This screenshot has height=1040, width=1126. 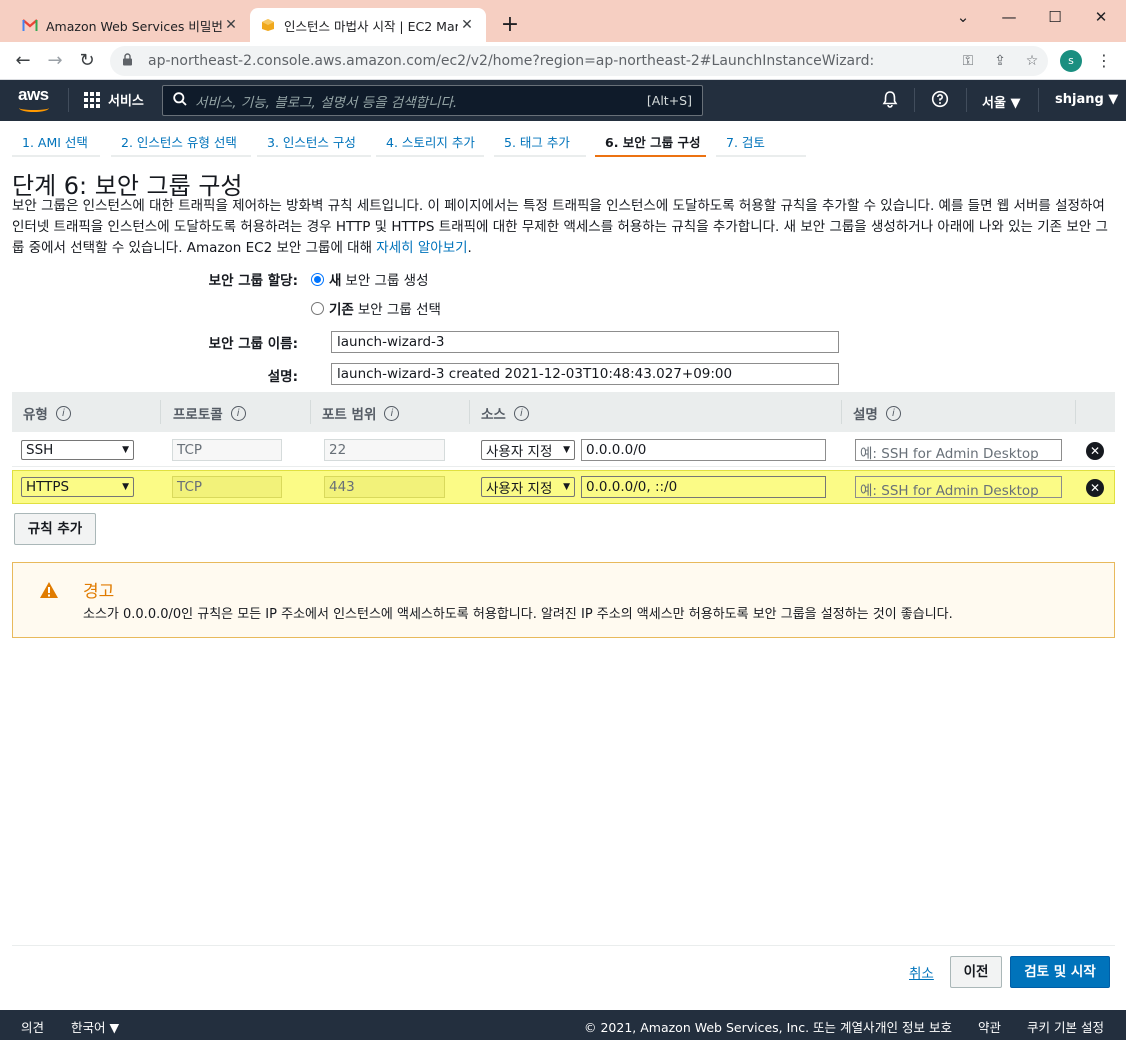 What do you see at coordinates (99, 592) in the screenshot?
I see `warning-title: 경고` at bounding box center [99, 592].